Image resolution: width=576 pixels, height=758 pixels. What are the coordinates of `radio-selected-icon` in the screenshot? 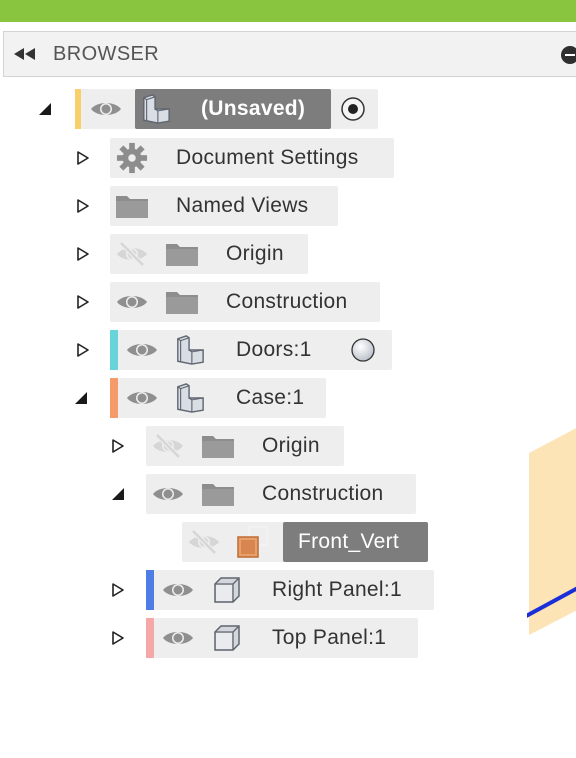 It's located at (353, 109).